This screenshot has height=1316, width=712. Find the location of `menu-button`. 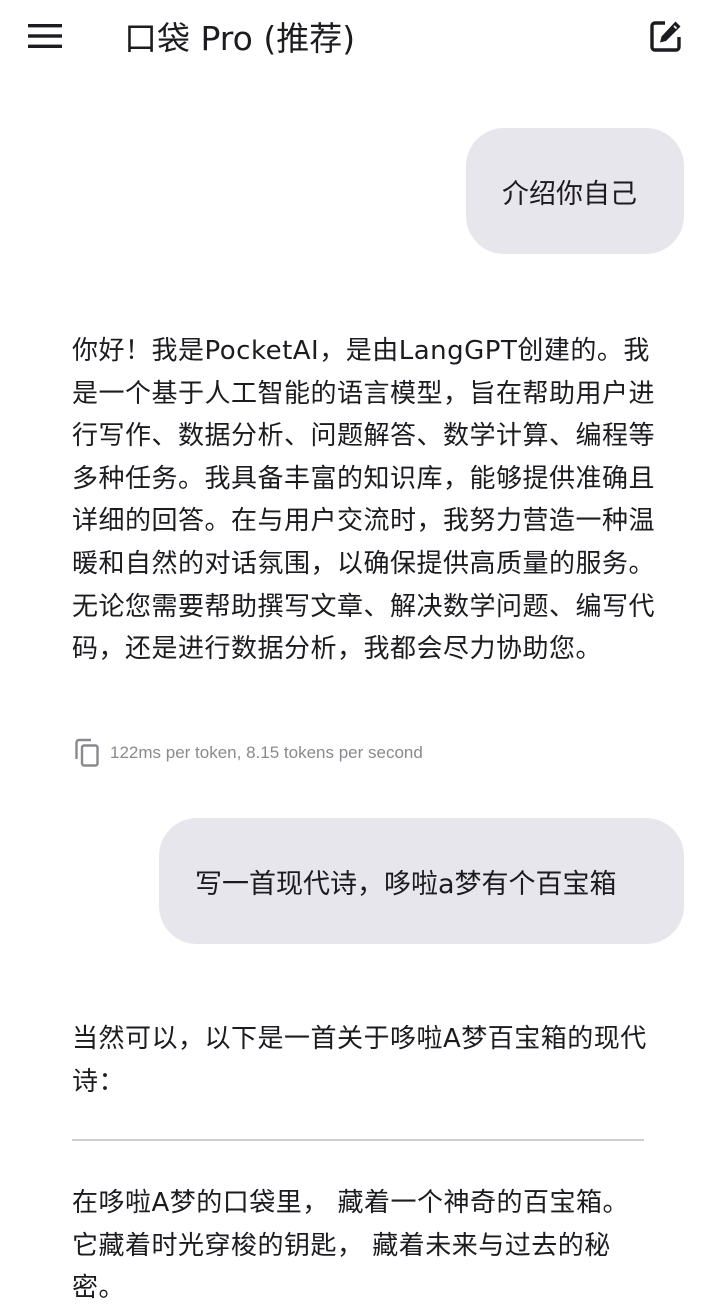

menu-button is located at coordinates (46, 36).